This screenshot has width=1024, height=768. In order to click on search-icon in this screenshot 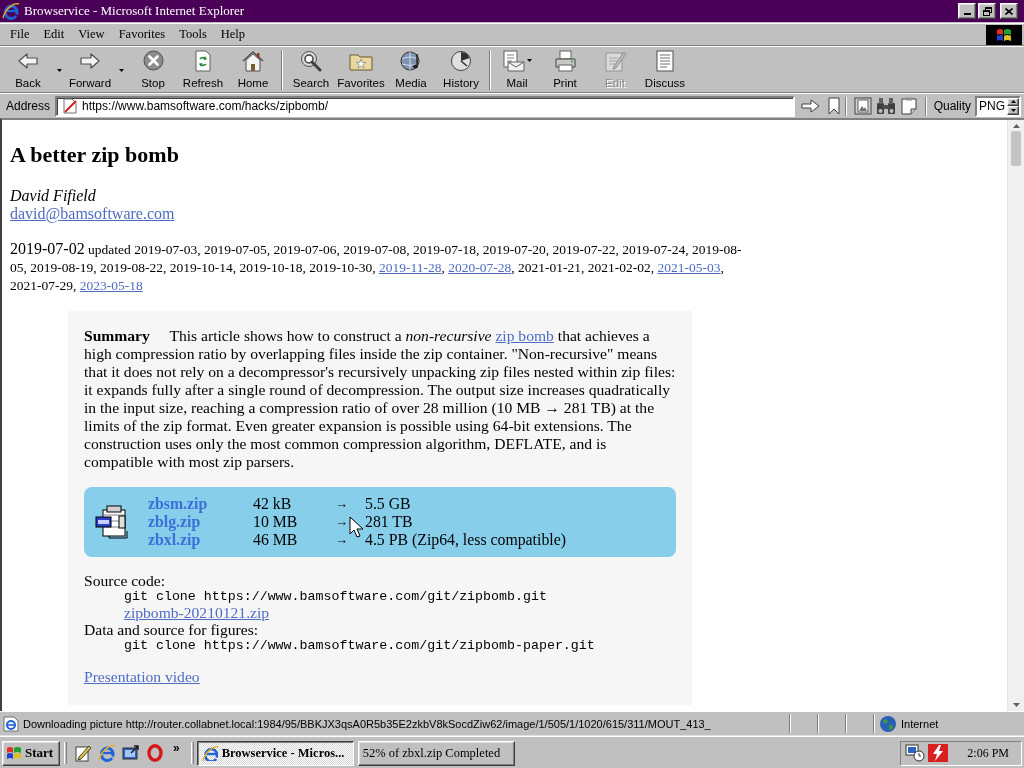, I will do `click(311, 60)`.